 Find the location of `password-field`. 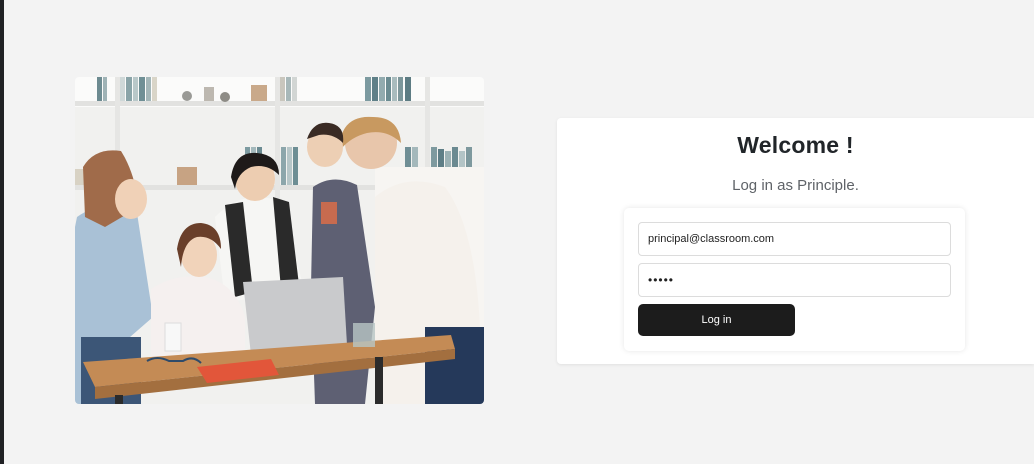

password-field is located at coordinates (794, 280).